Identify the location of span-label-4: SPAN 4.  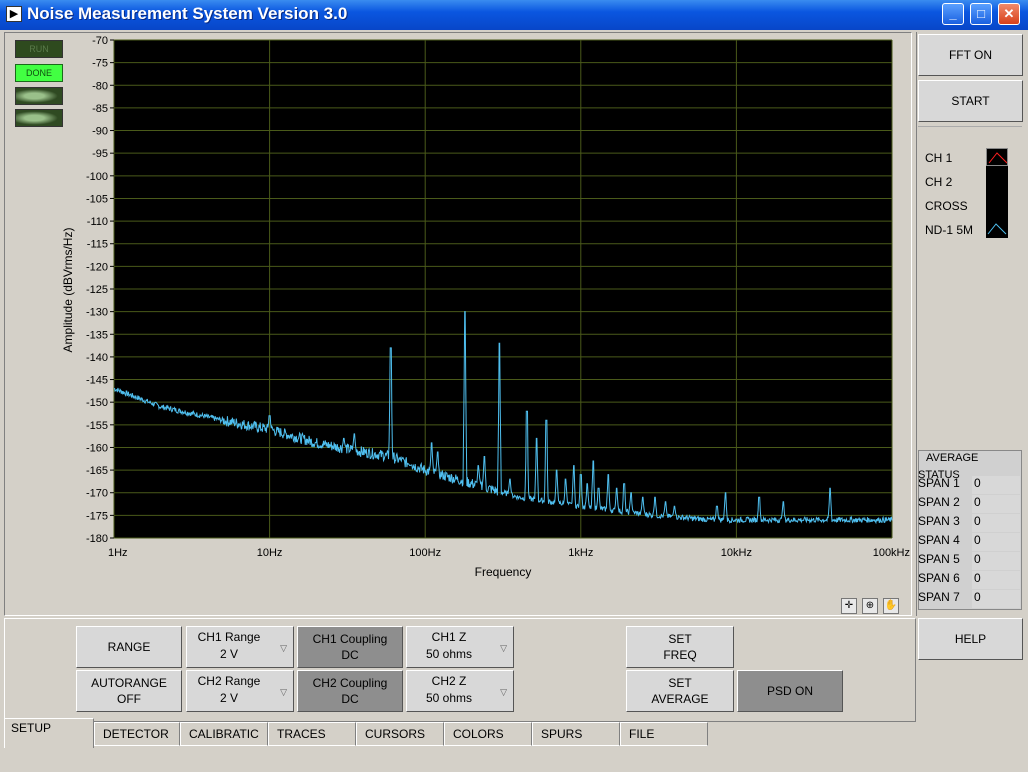
(939, 540).